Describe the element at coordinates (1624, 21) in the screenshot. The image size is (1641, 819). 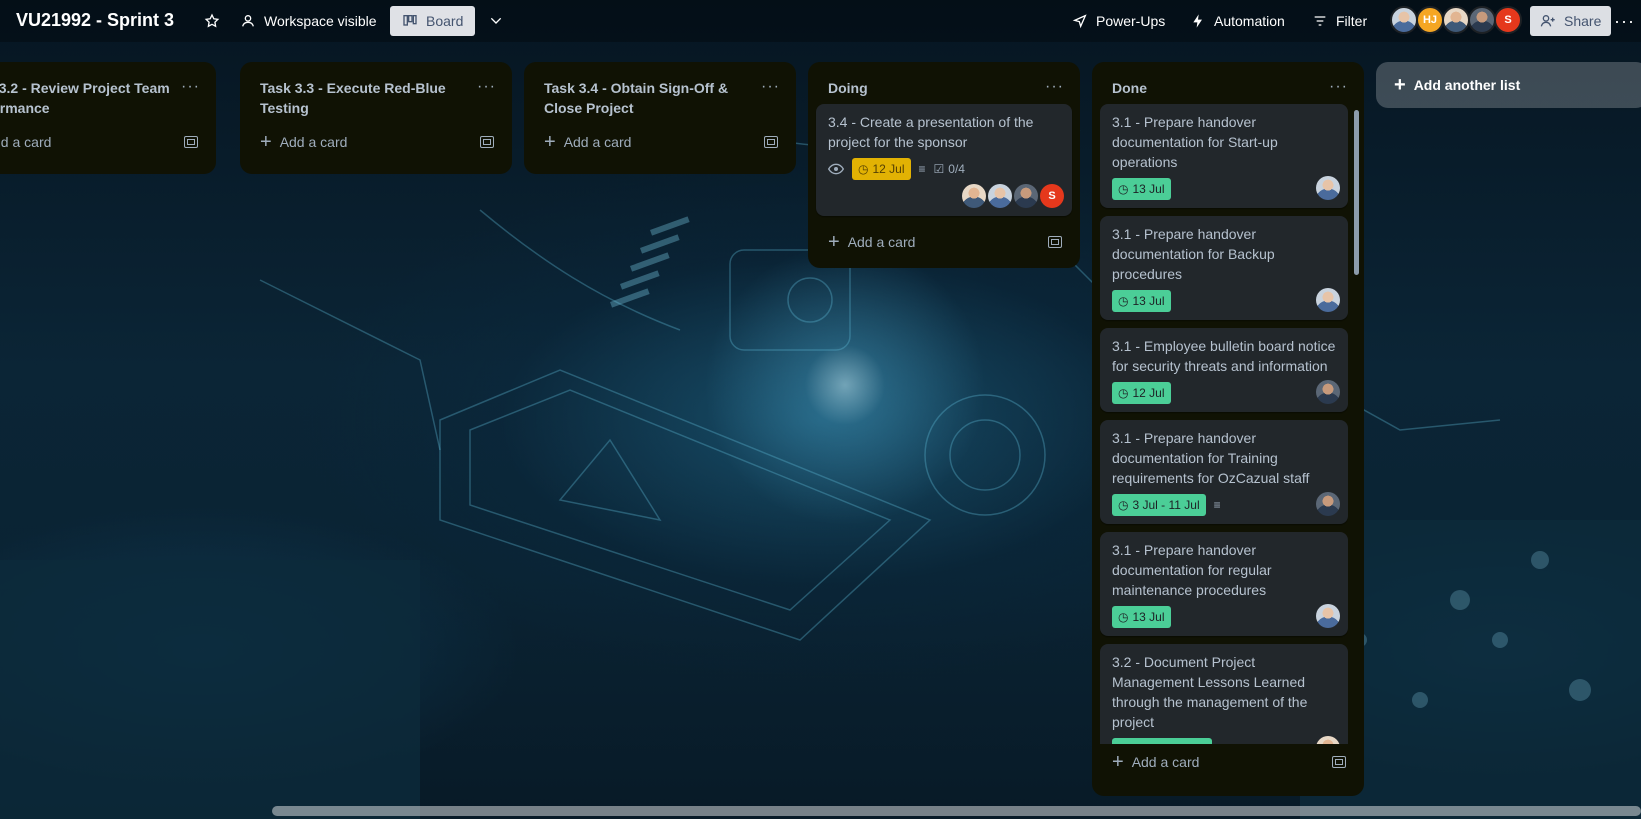
I see `board-menu-button: ···` at that location.